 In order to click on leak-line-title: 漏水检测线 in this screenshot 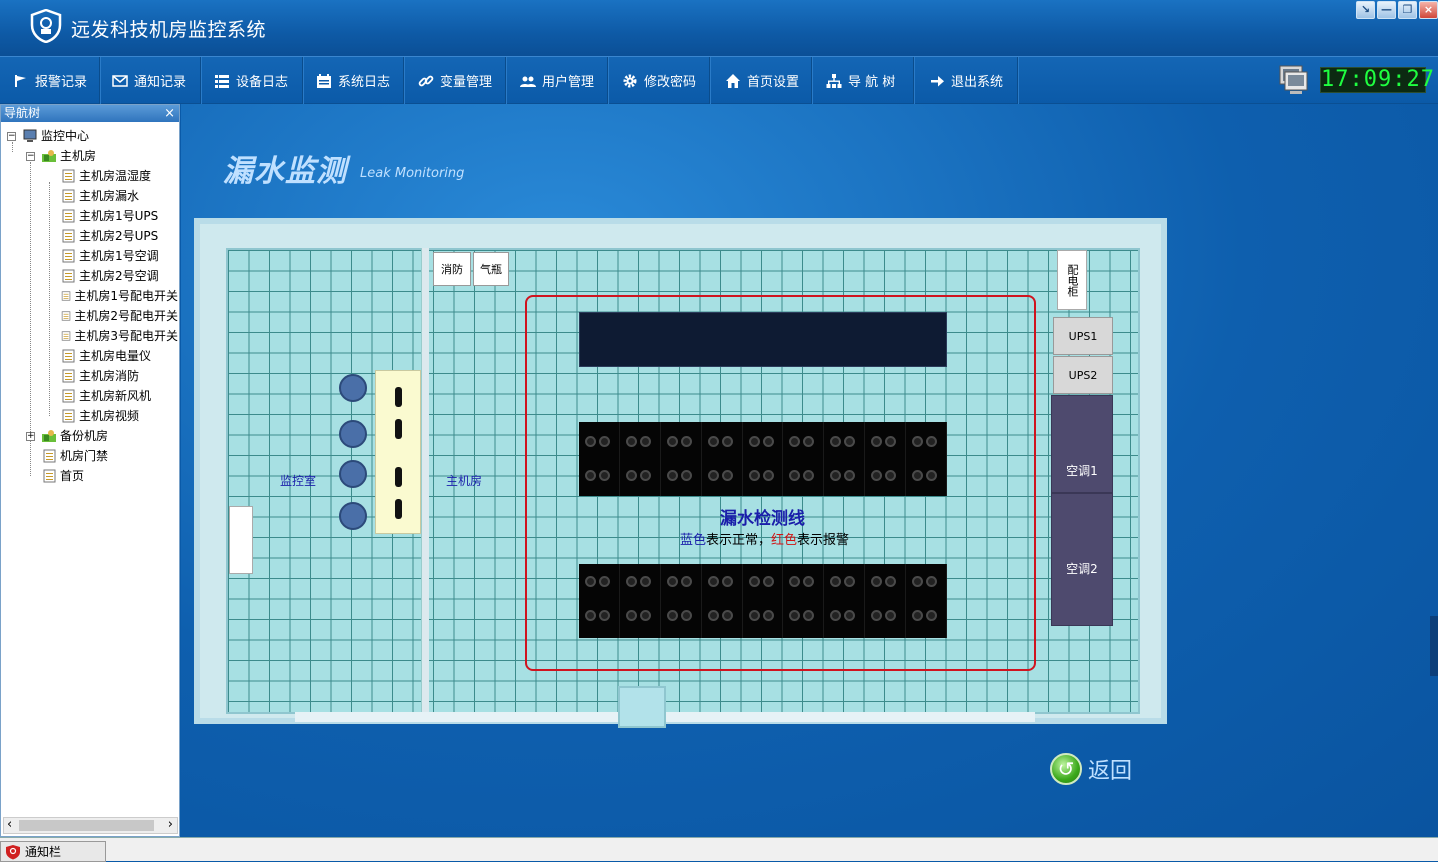, I will do `click(762, 519)`.